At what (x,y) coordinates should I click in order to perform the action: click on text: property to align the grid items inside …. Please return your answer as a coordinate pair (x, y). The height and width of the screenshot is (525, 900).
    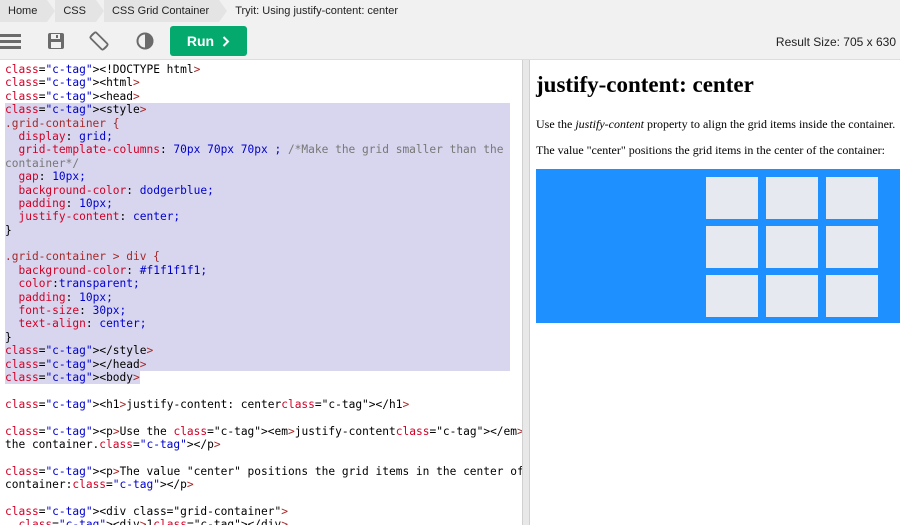
    Looking at the image, I should click on (769, 124).